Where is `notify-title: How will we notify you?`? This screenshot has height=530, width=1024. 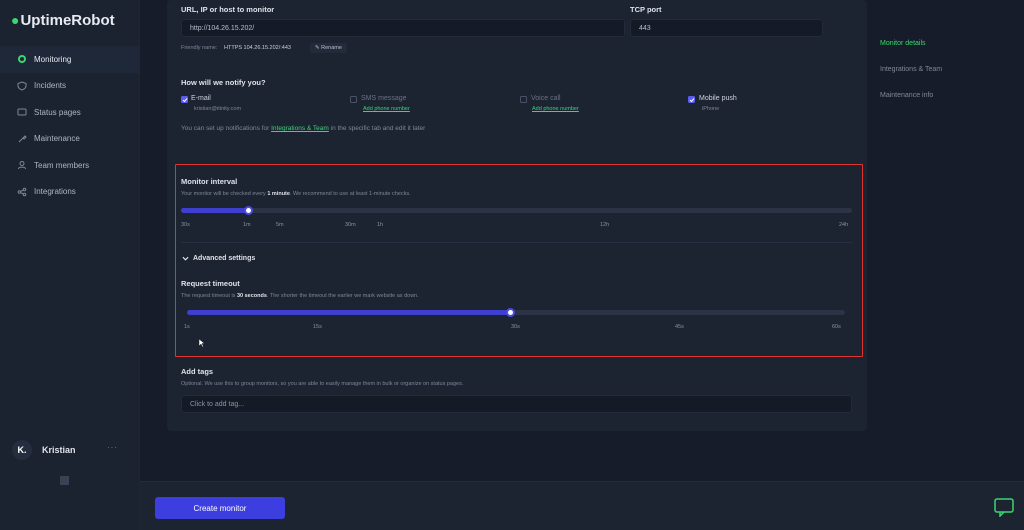 notify-title: How will we notify you? is located at coordinates (223, 82).